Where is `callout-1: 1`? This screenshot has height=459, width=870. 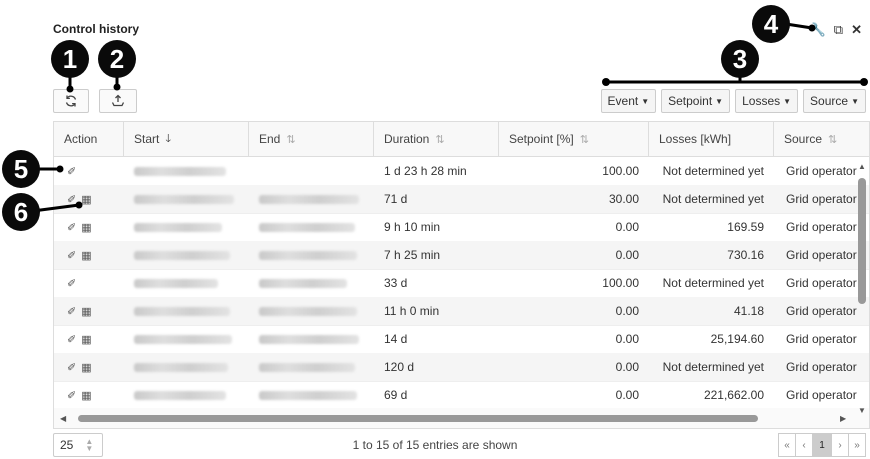
callout-1: 1 is located at coordinates (70, 59).